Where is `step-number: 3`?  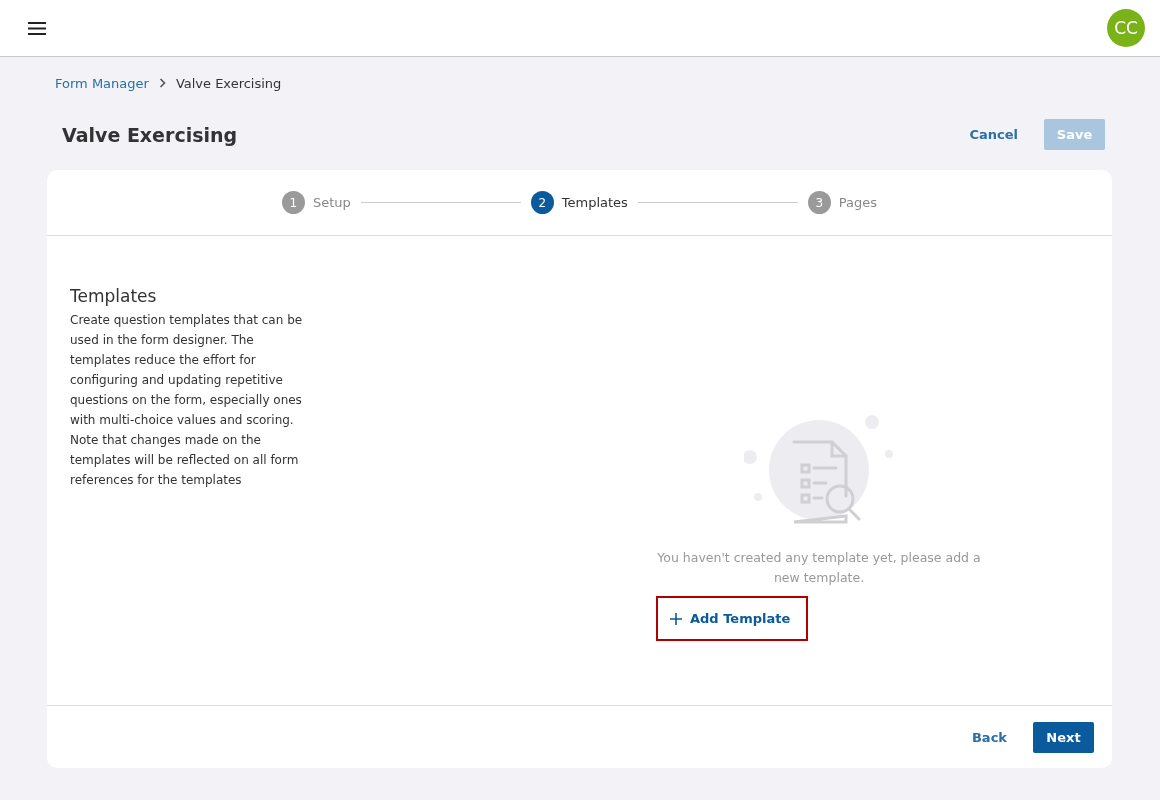 step-number: 3 is located at coordinates (819, 202).